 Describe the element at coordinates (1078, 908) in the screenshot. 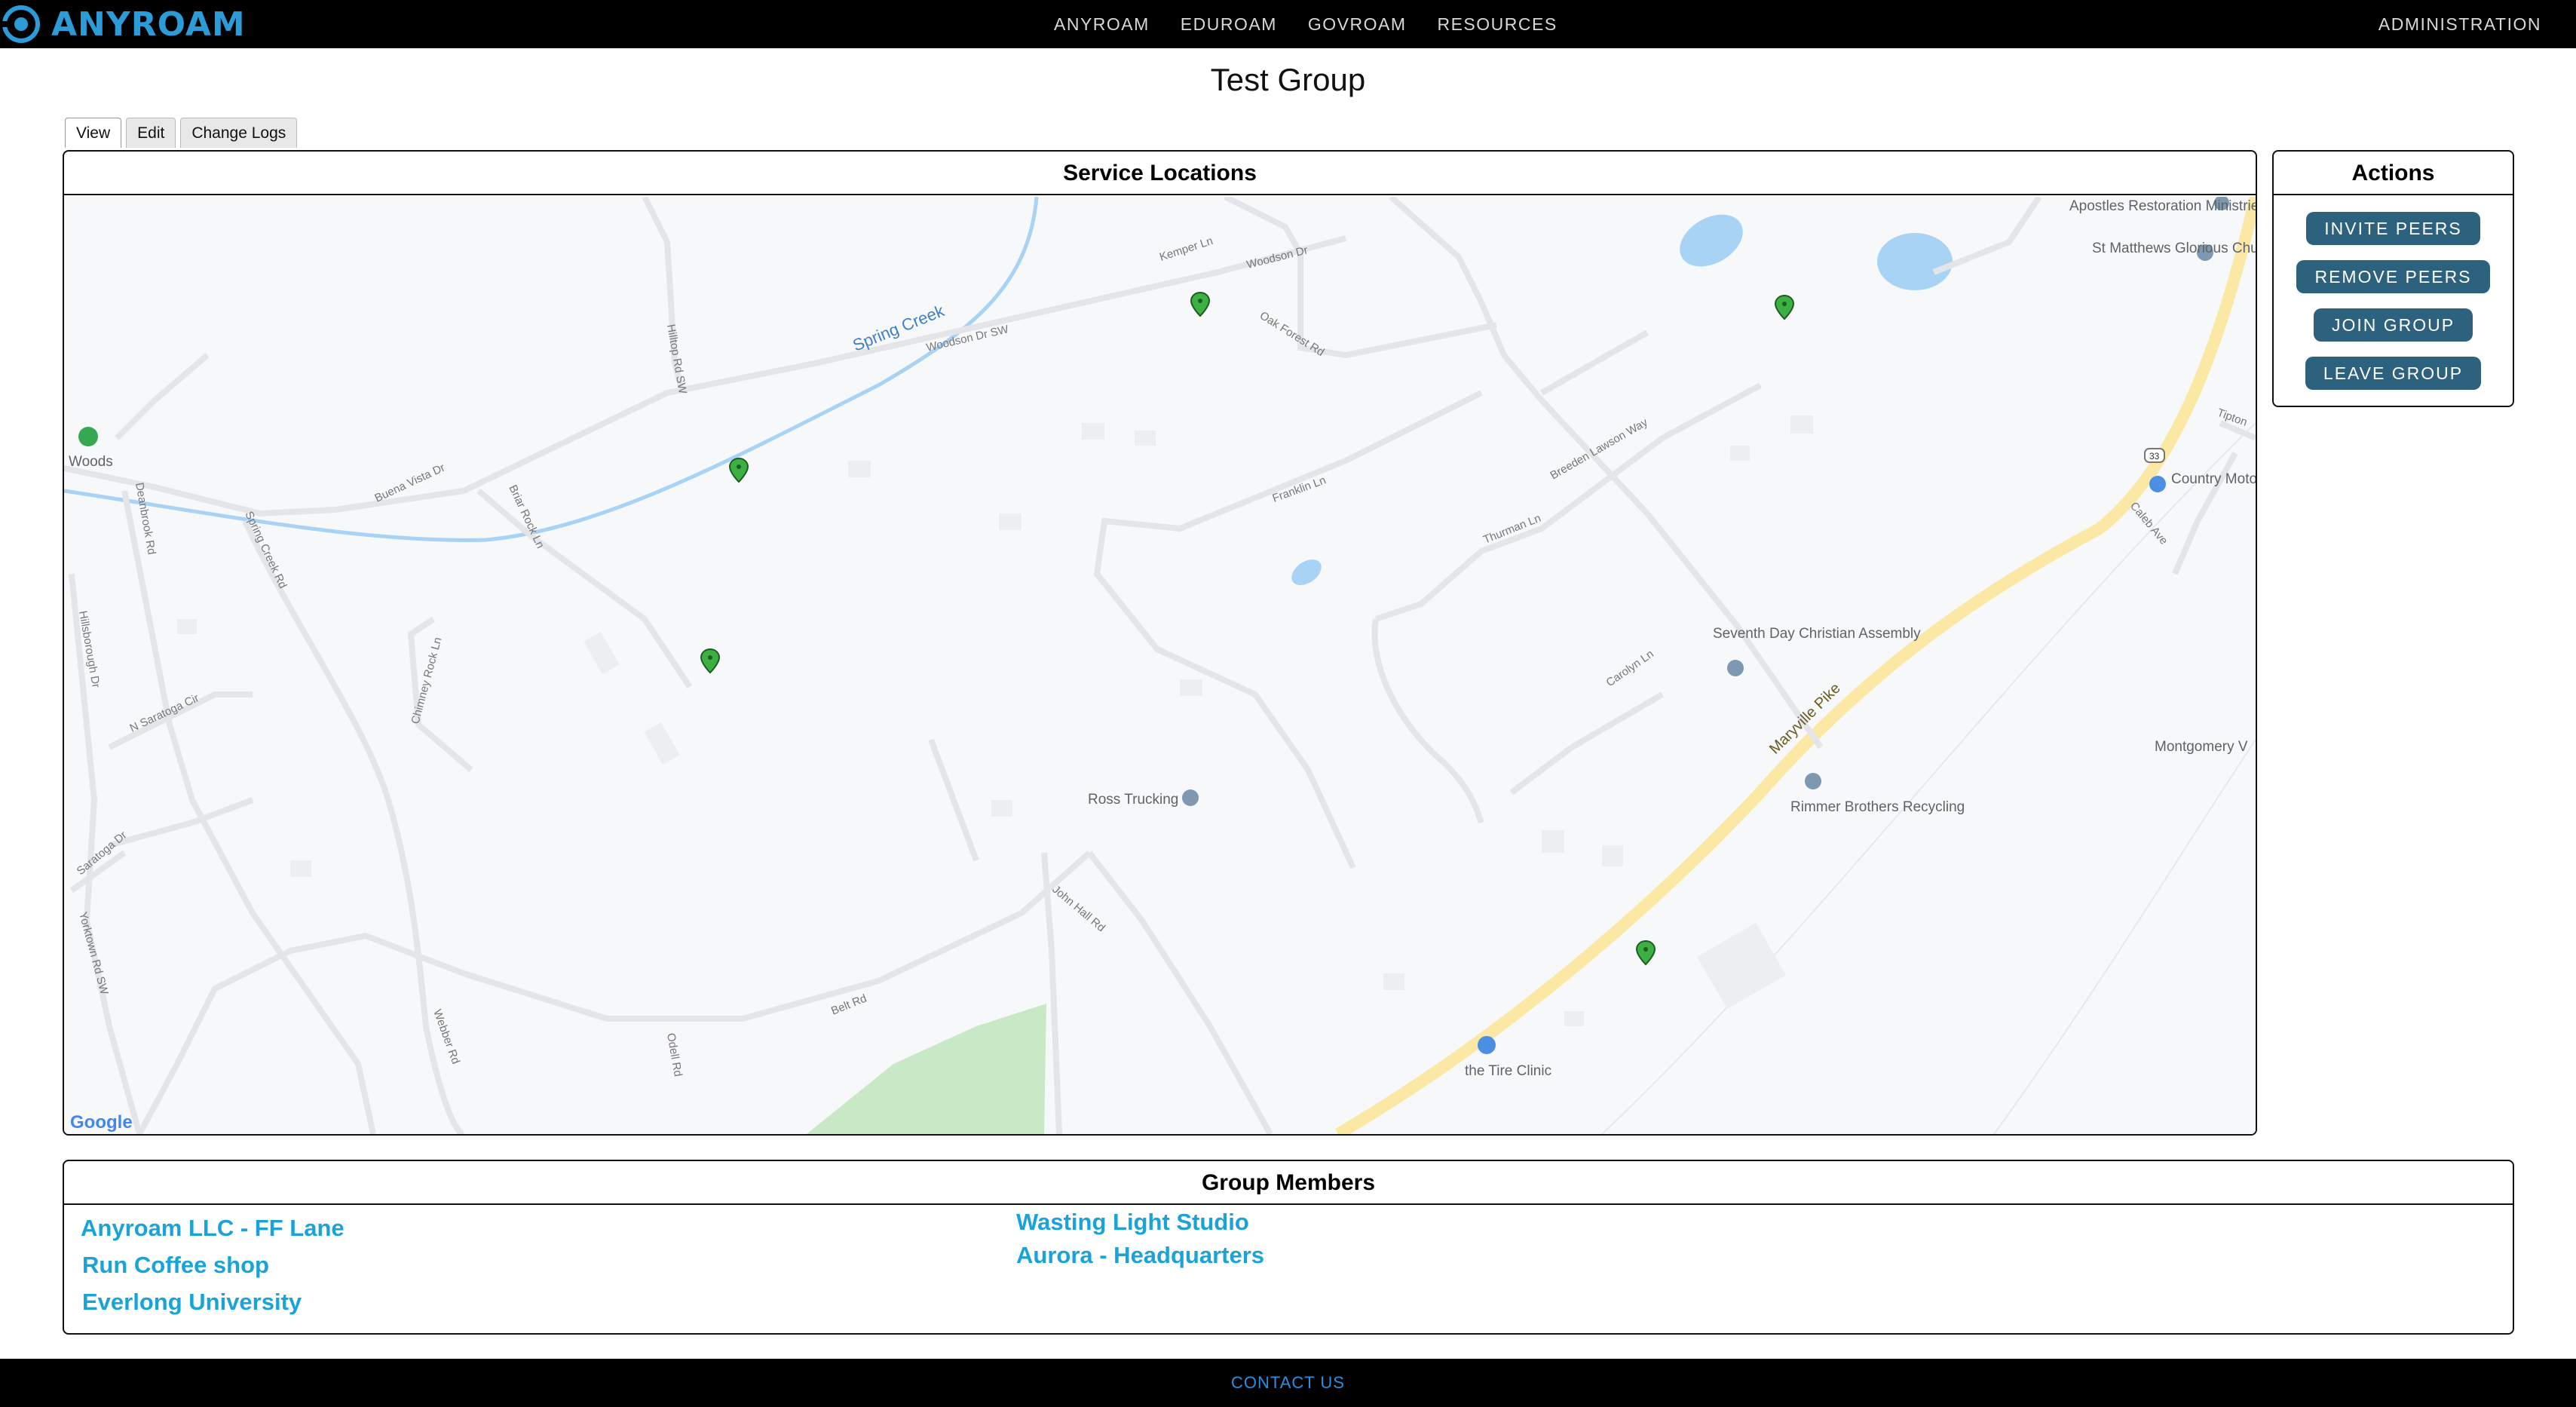

I see `street-label: John Hall Rd` at that location.